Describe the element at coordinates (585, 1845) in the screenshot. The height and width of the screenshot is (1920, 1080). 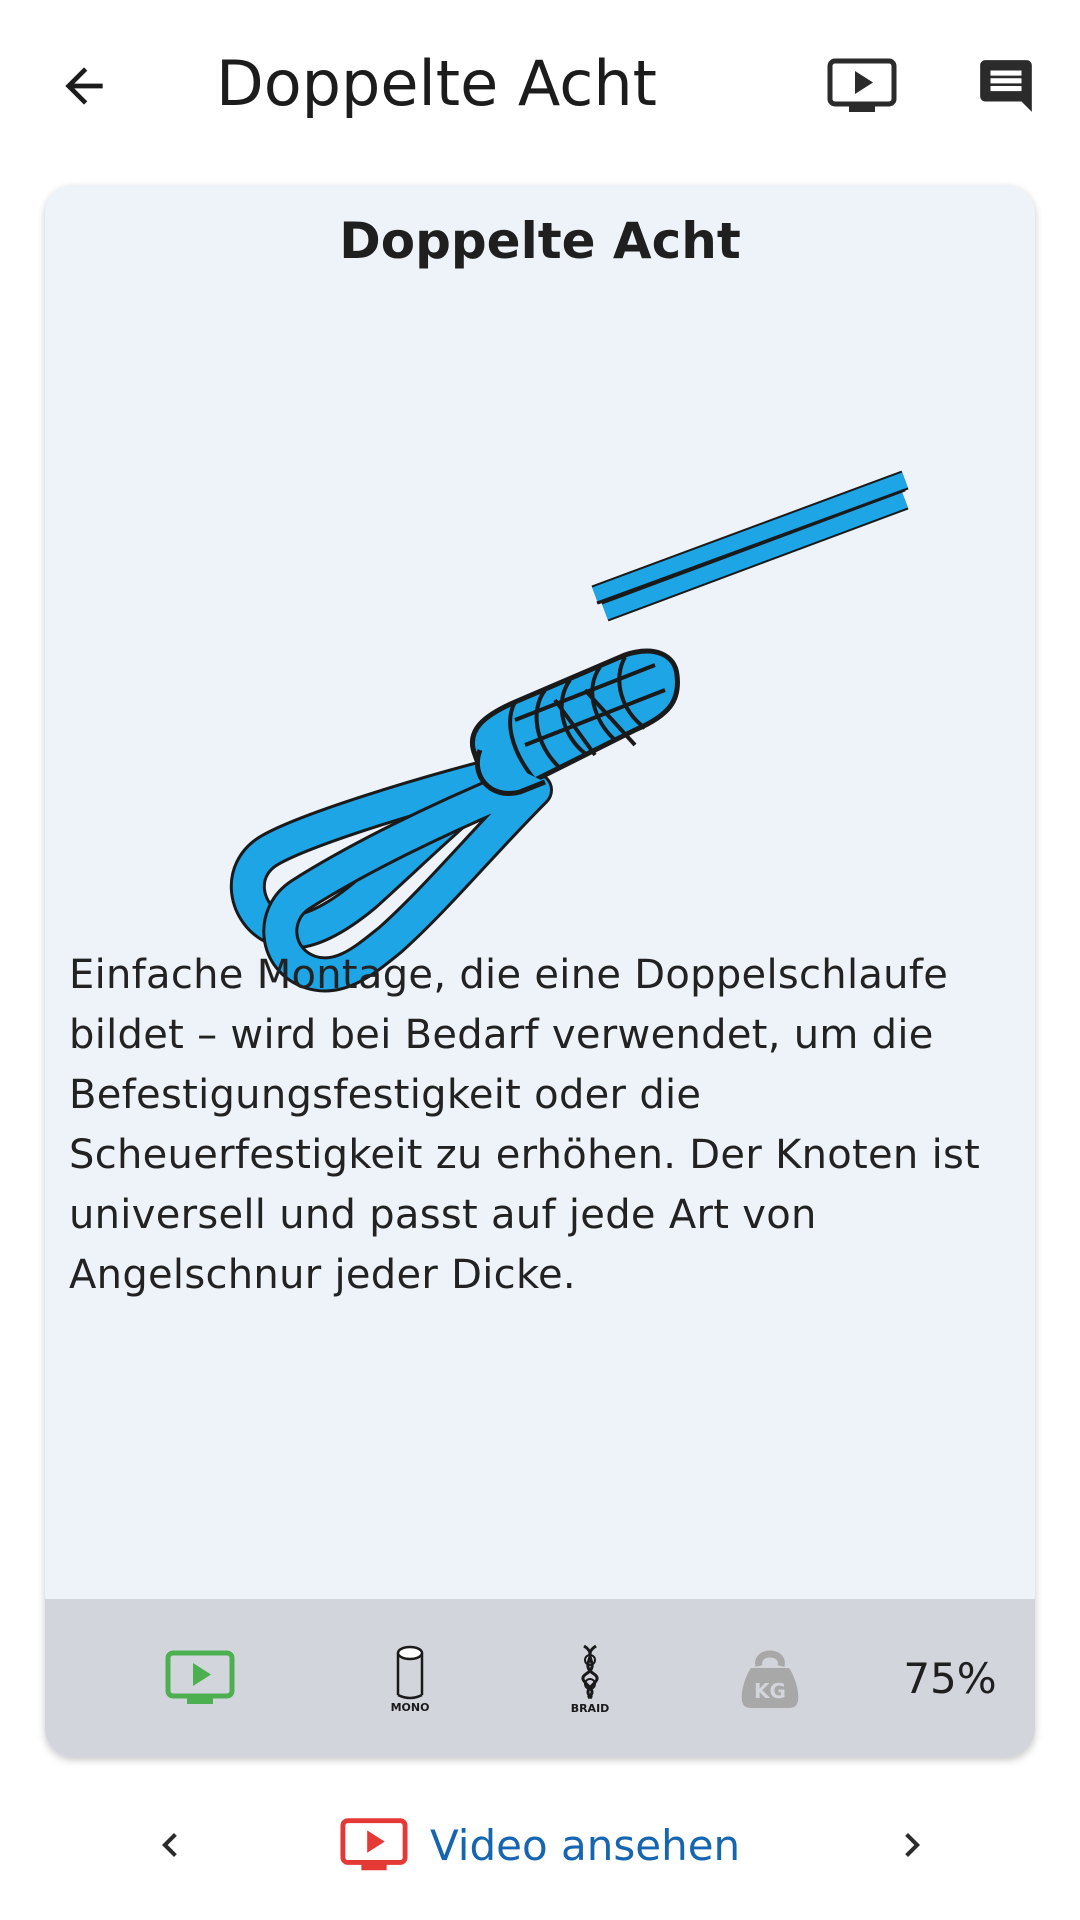
I see `watch-video-label: Video ansehen` at that location.